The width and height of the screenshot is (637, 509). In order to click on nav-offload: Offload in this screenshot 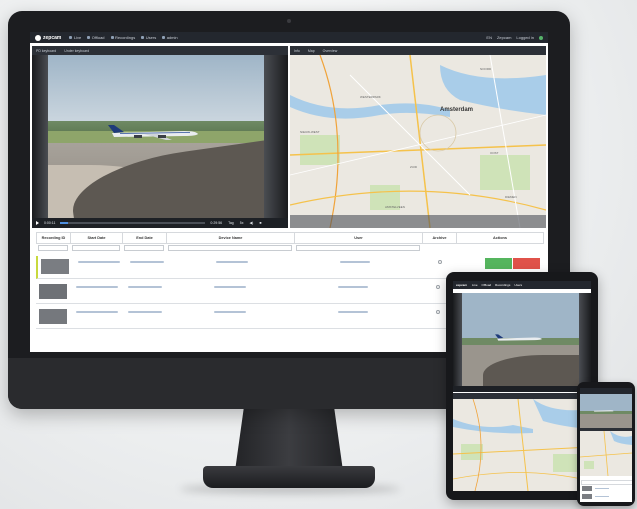, I will do `click(96, 37)`.